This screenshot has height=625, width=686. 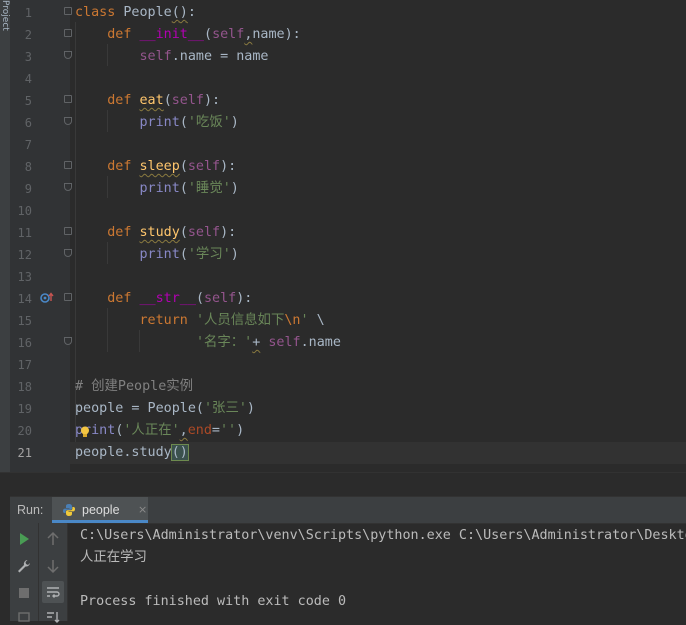 I want to click on line-number: 7, so click(x=28, y=145).